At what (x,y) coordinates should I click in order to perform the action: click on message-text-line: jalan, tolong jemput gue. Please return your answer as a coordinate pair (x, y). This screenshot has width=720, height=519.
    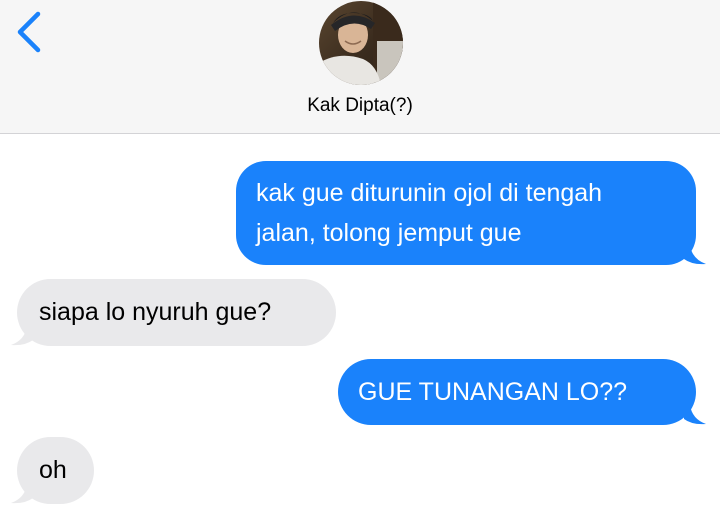
    Looking at the image, I should click on (389, 233).